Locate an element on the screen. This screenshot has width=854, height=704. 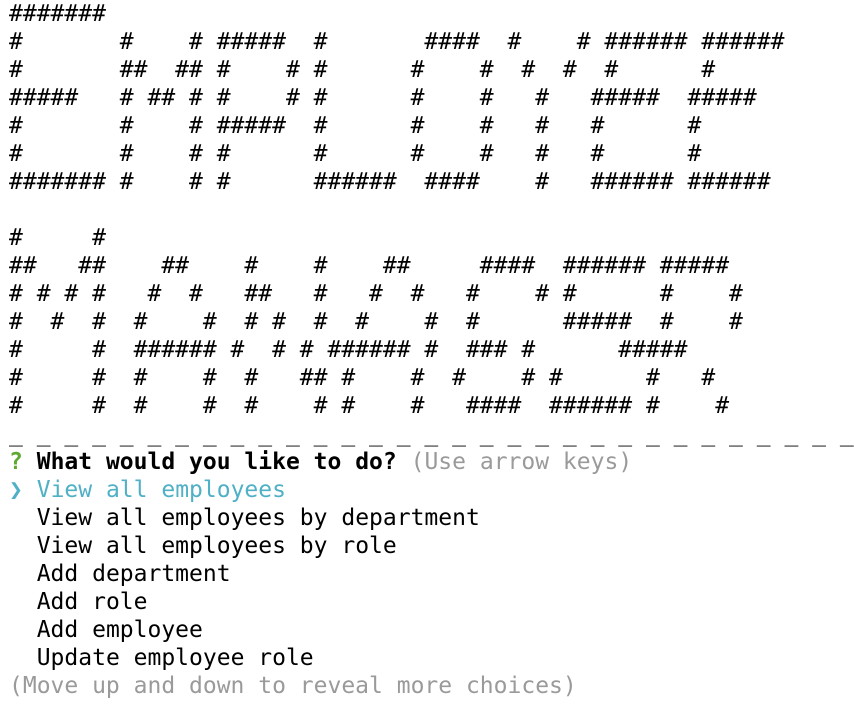
banner-employee-line: # ## ## # # # # # # # # # is located at coordinates (362, 70).